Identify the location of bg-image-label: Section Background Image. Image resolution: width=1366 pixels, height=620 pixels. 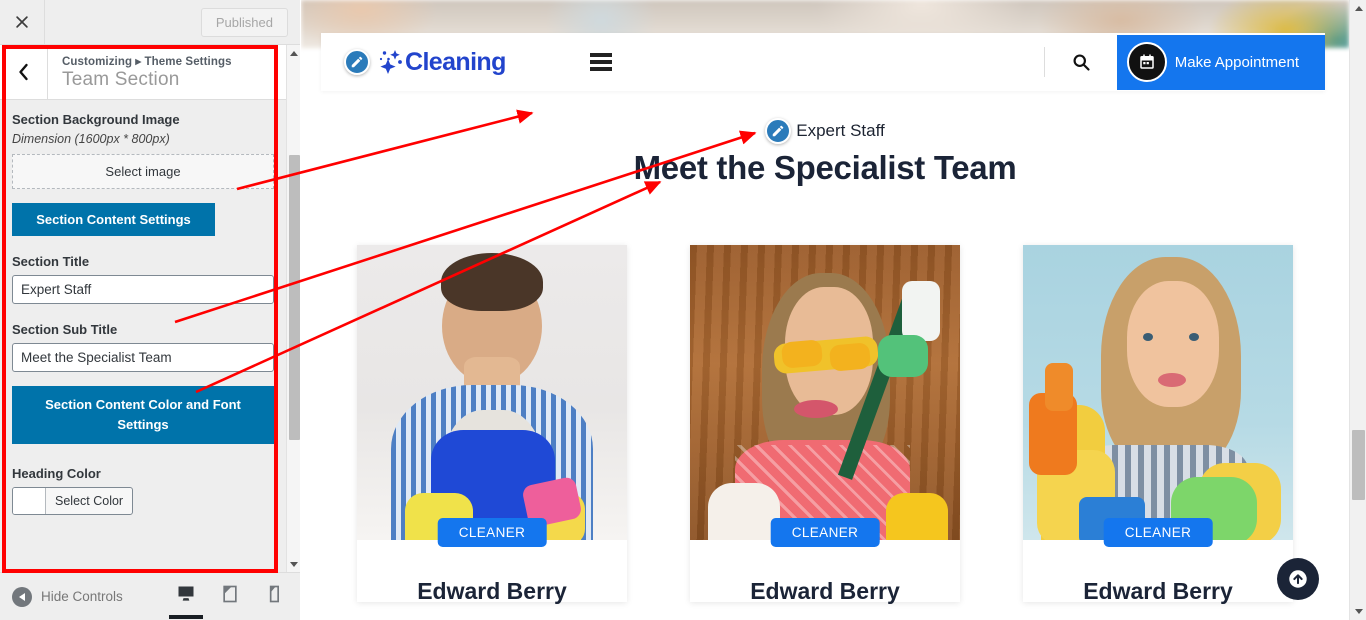
(96, 119).